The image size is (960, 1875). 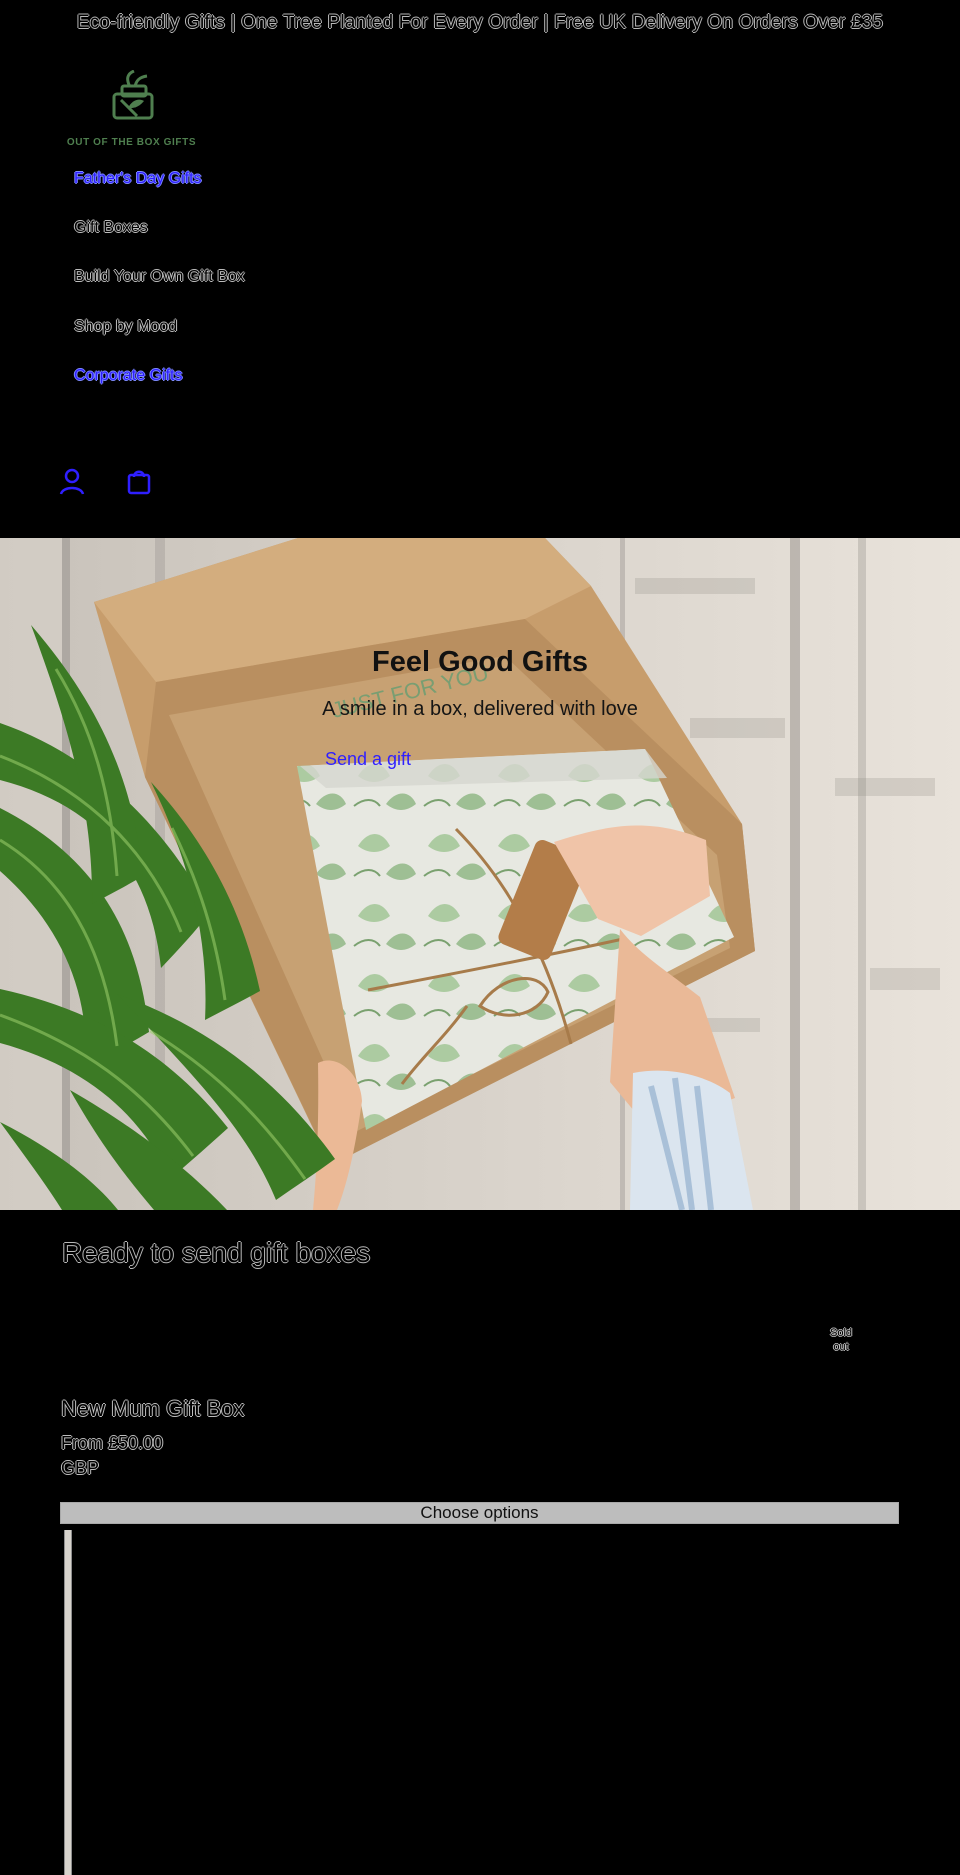 I want to click on bag-icon, so click(x=139, y=482).